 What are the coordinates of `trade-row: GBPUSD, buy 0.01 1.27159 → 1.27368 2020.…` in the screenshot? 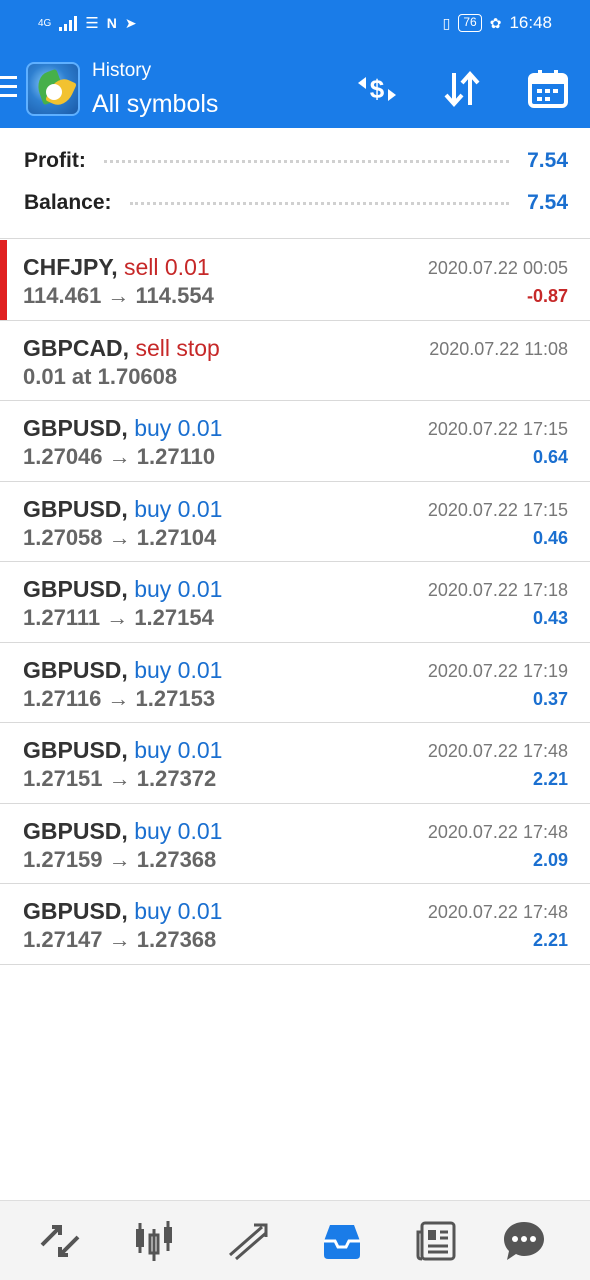 It's located at (295, 844).